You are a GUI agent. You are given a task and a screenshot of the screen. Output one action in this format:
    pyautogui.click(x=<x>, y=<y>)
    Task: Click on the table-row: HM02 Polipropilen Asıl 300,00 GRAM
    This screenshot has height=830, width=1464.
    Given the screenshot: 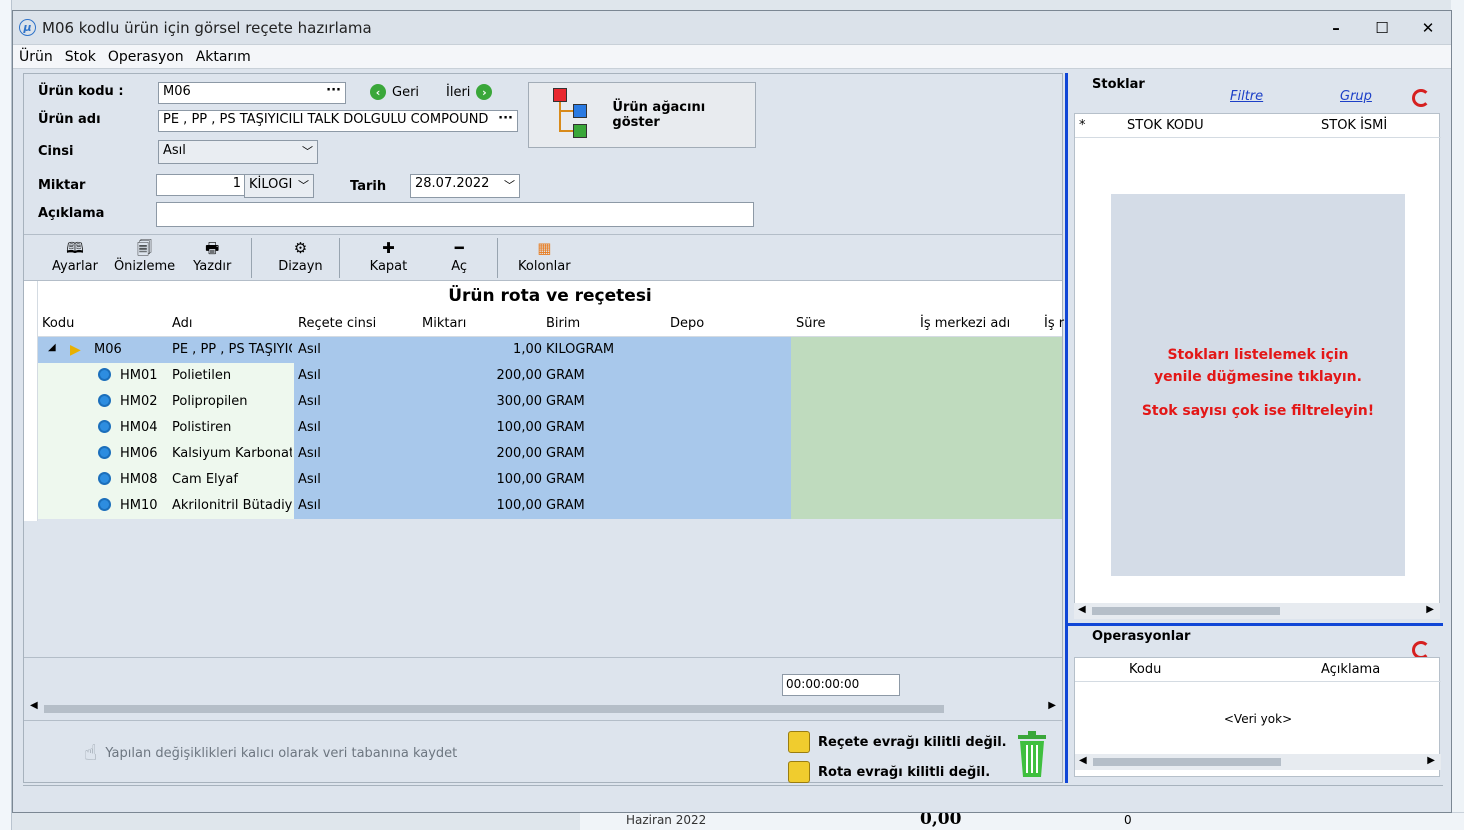 What is the action you would take?
    pyautogui.click(x=550, y=402)
    